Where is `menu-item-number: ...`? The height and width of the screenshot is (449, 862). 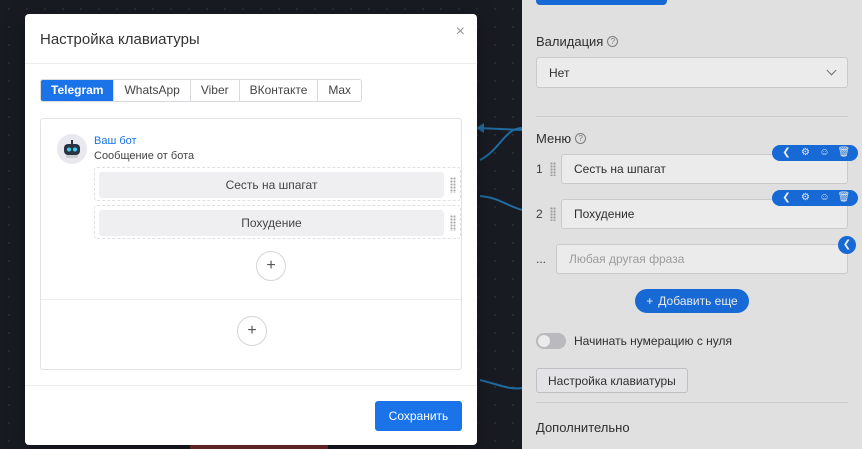
menu-item-number: ... is located at coordinates (541, 259).